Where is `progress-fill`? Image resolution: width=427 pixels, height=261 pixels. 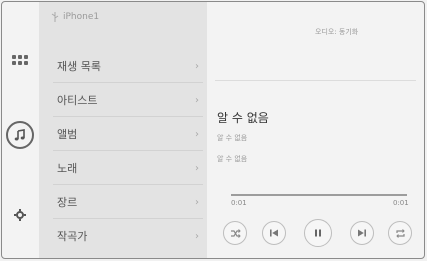 progress-fill is located at coordinates (319, 195).